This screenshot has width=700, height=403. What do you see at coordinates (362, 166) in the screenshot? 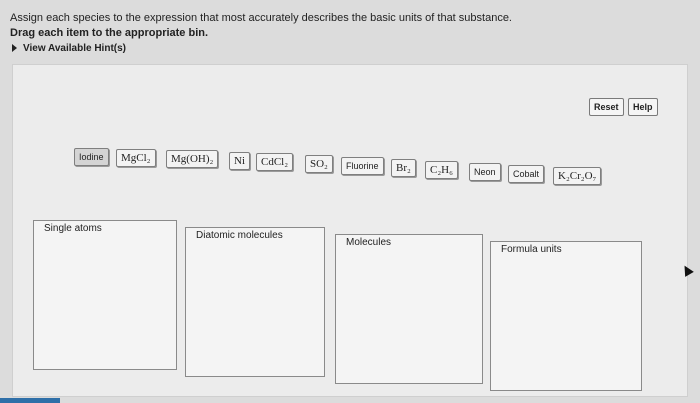
I see `chip-fluorine: Fluorine` at bounding box center [362, 166].